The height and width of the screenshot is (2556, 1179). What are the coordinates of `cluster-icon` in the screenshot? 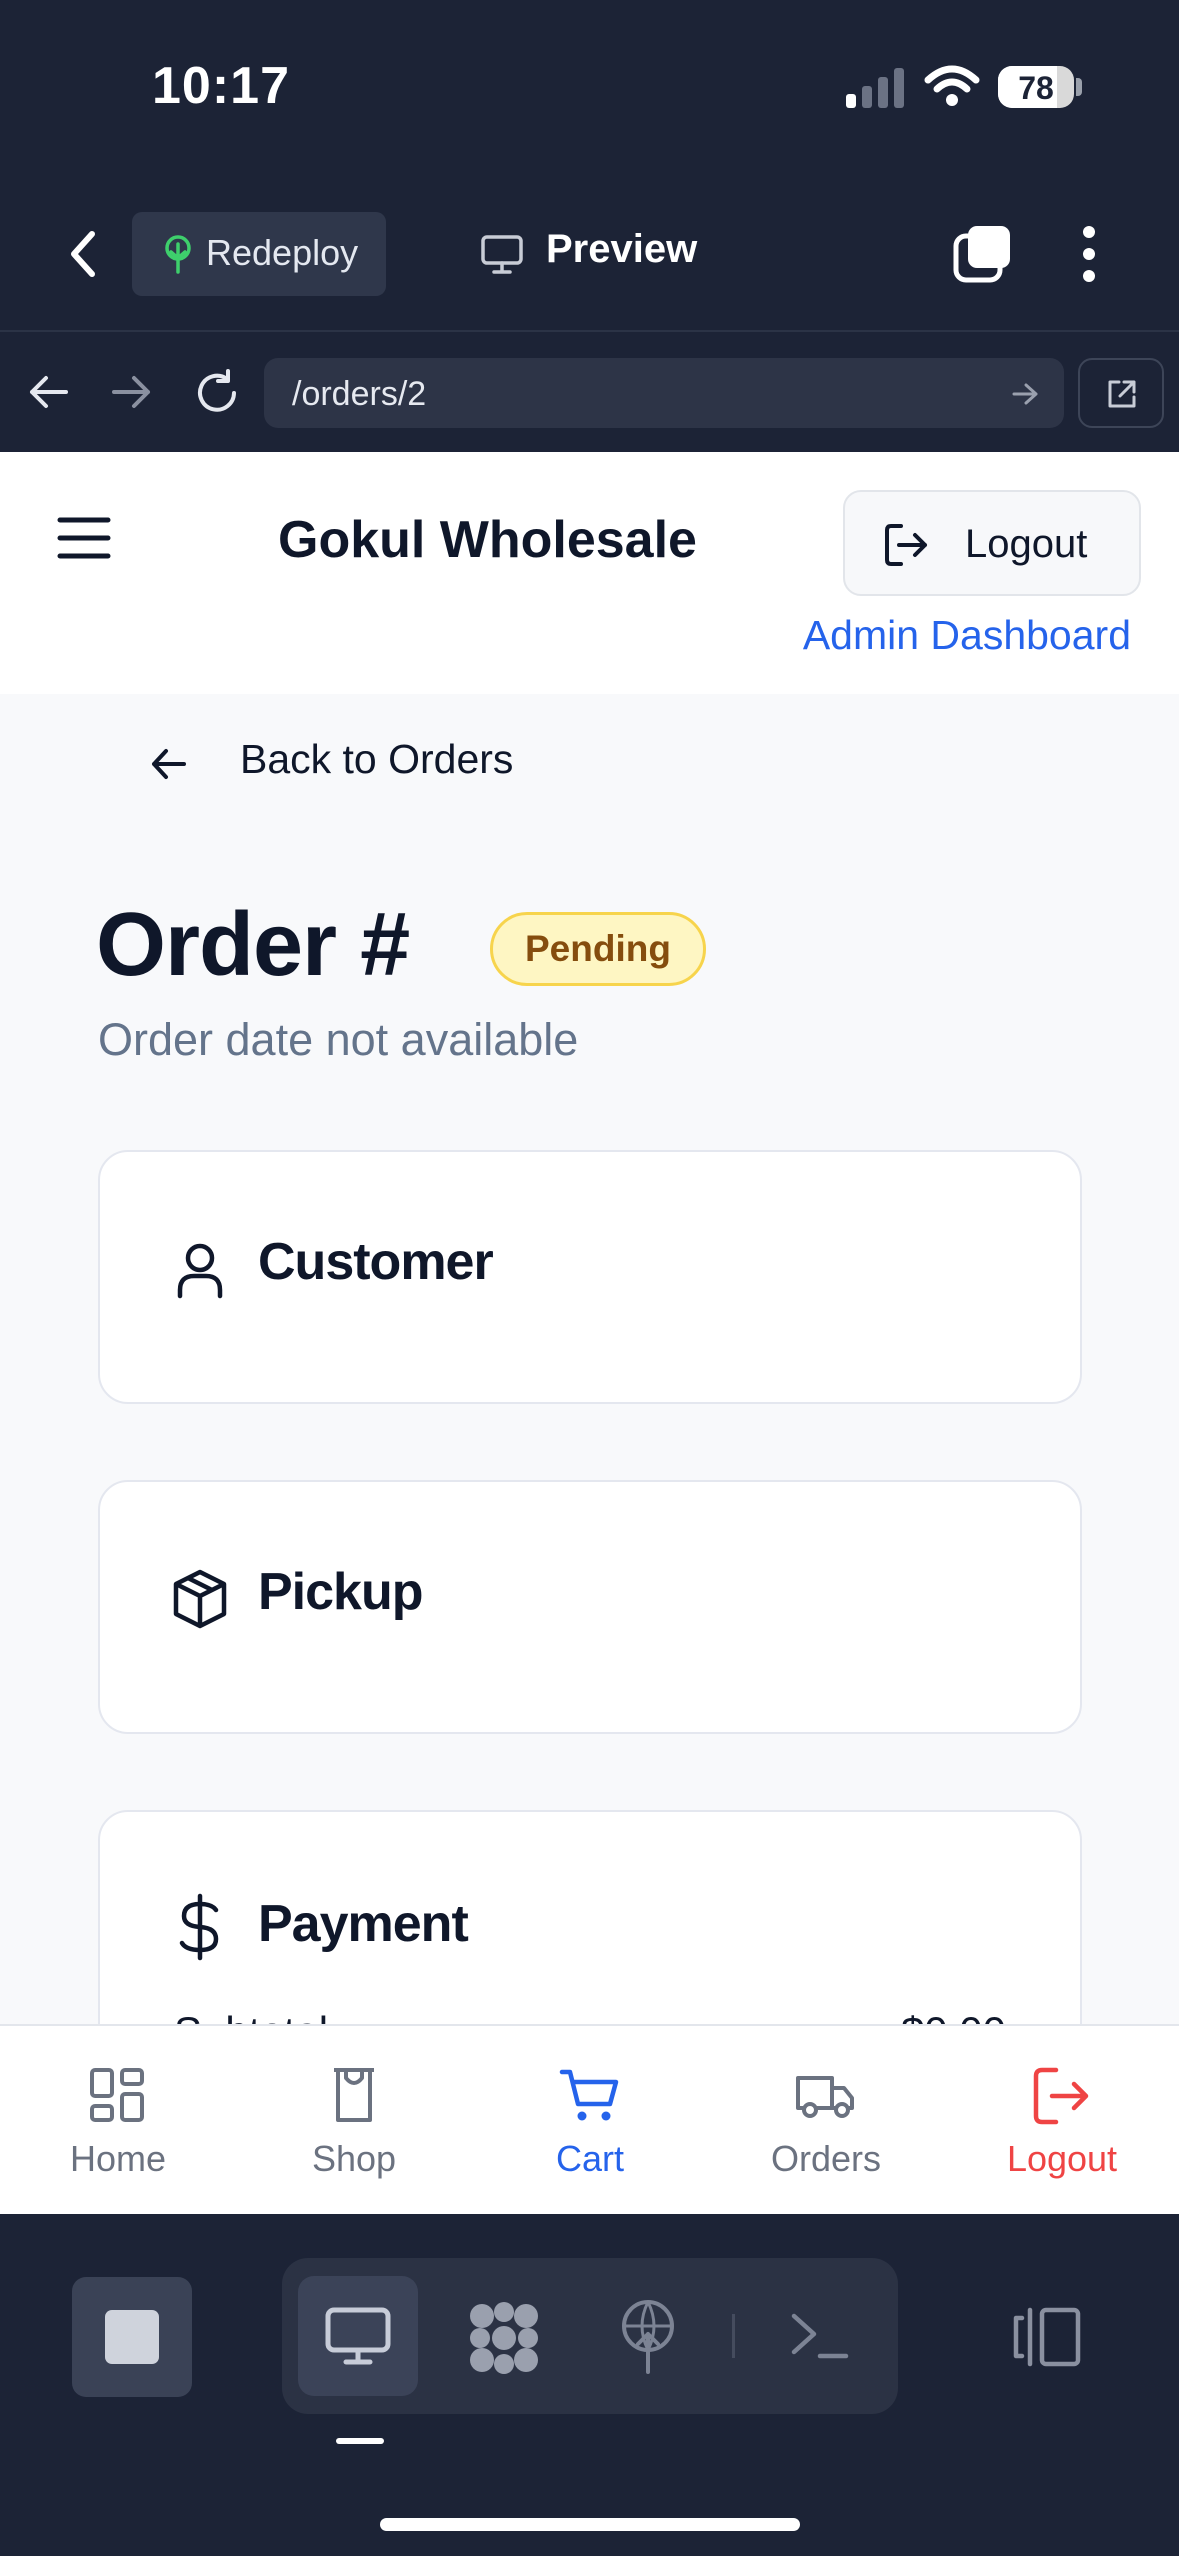 It's located at (504, 2338).